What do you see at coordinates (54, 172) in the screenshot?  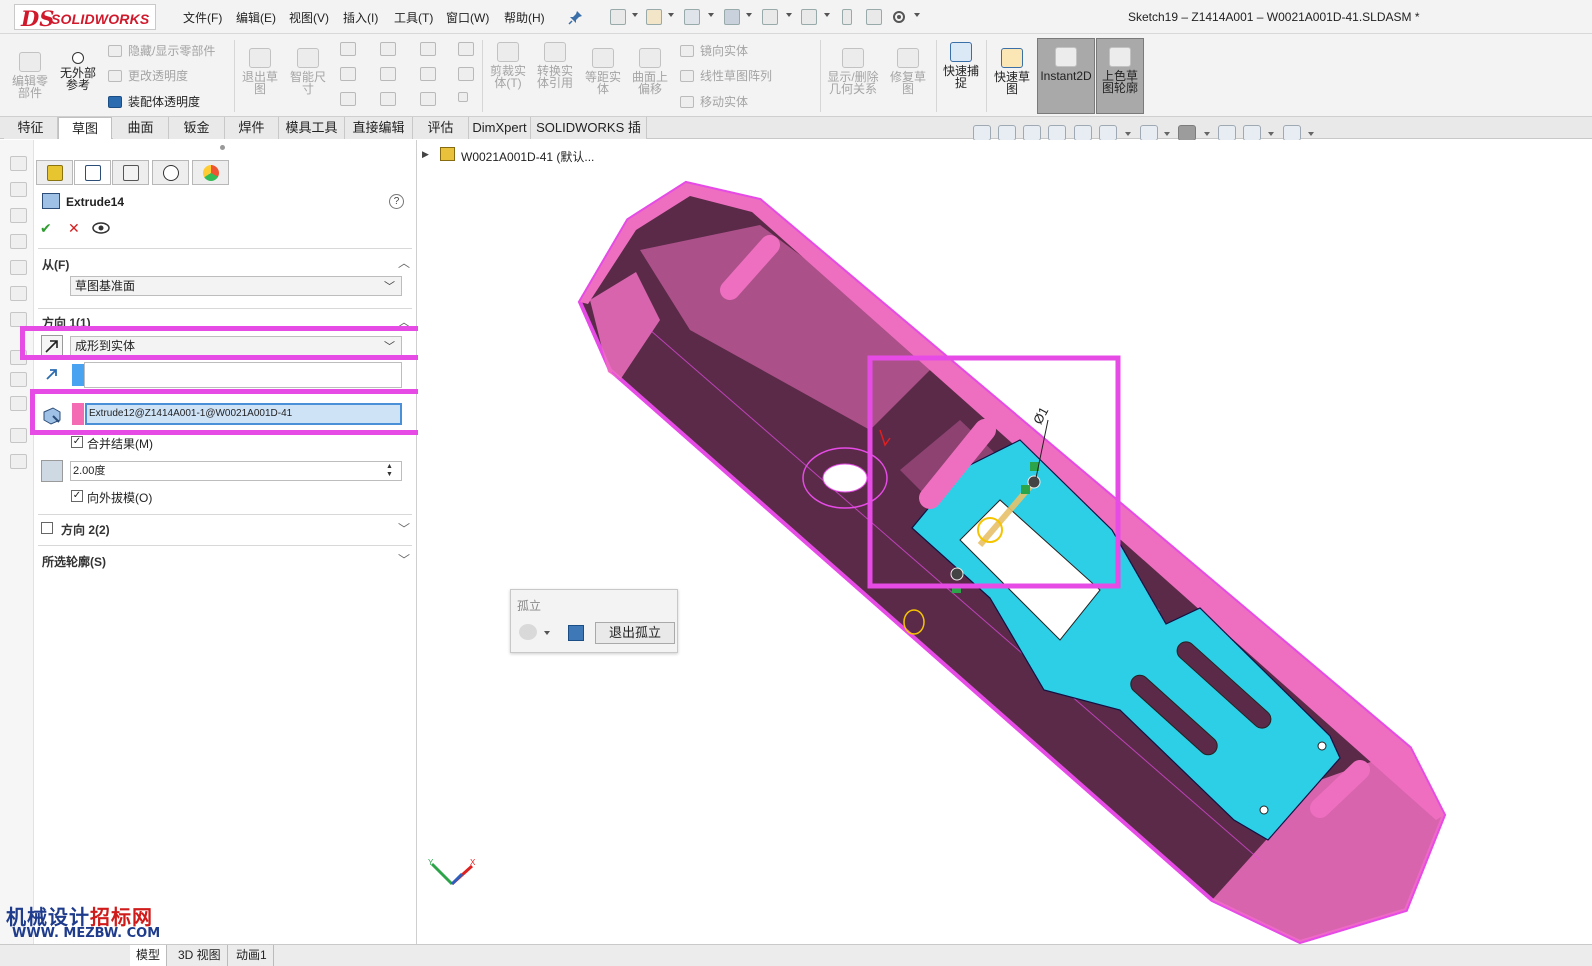 I see `tab-feature-manager` at bounding box center [54, 172].